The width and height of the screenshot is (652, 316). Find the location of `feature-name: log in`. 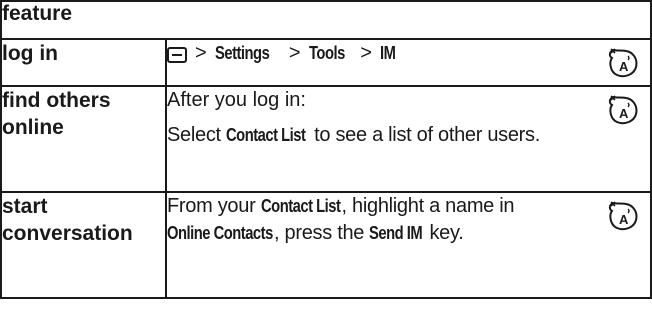

feature-name: log in is located at coordinates (83, 62).